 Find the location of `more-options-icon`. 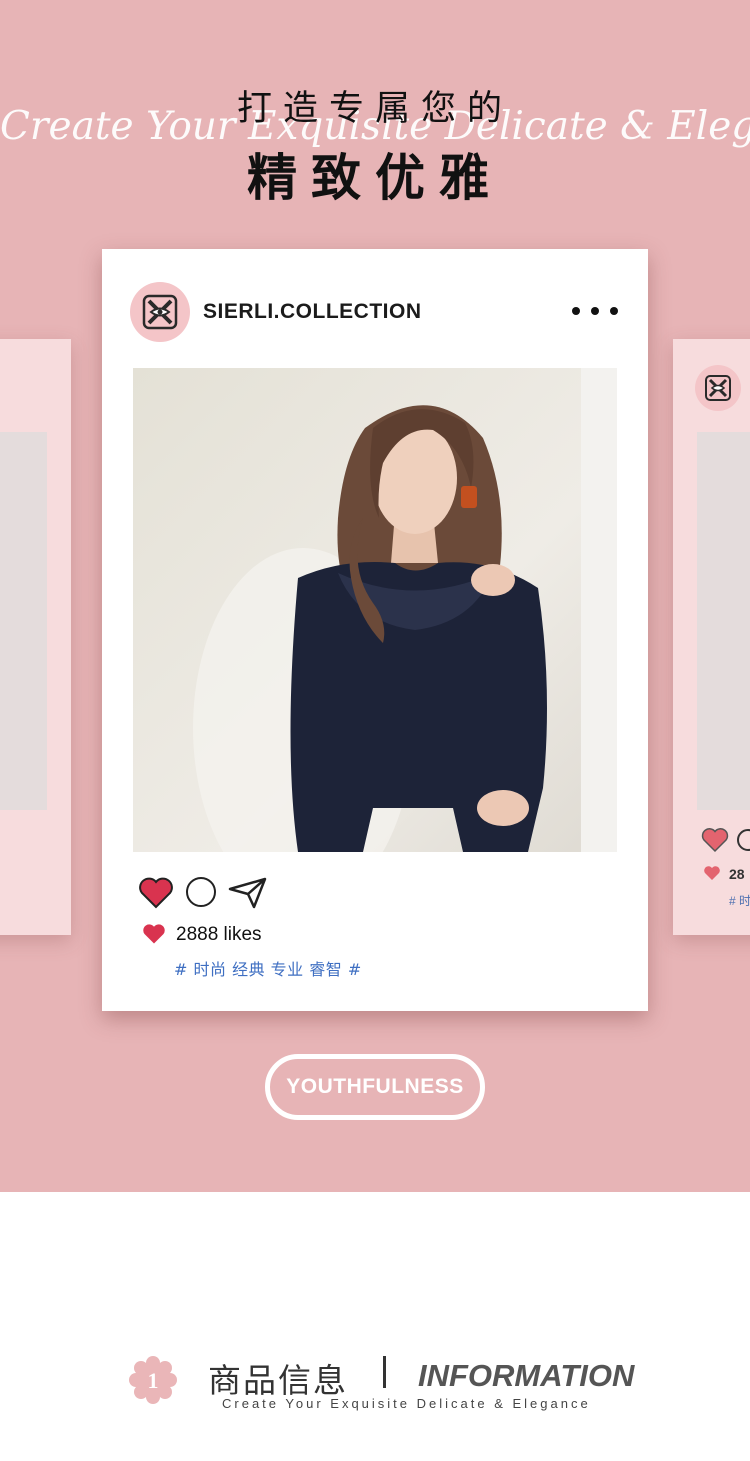

more-options-icon is located at coordinates (595, 311).